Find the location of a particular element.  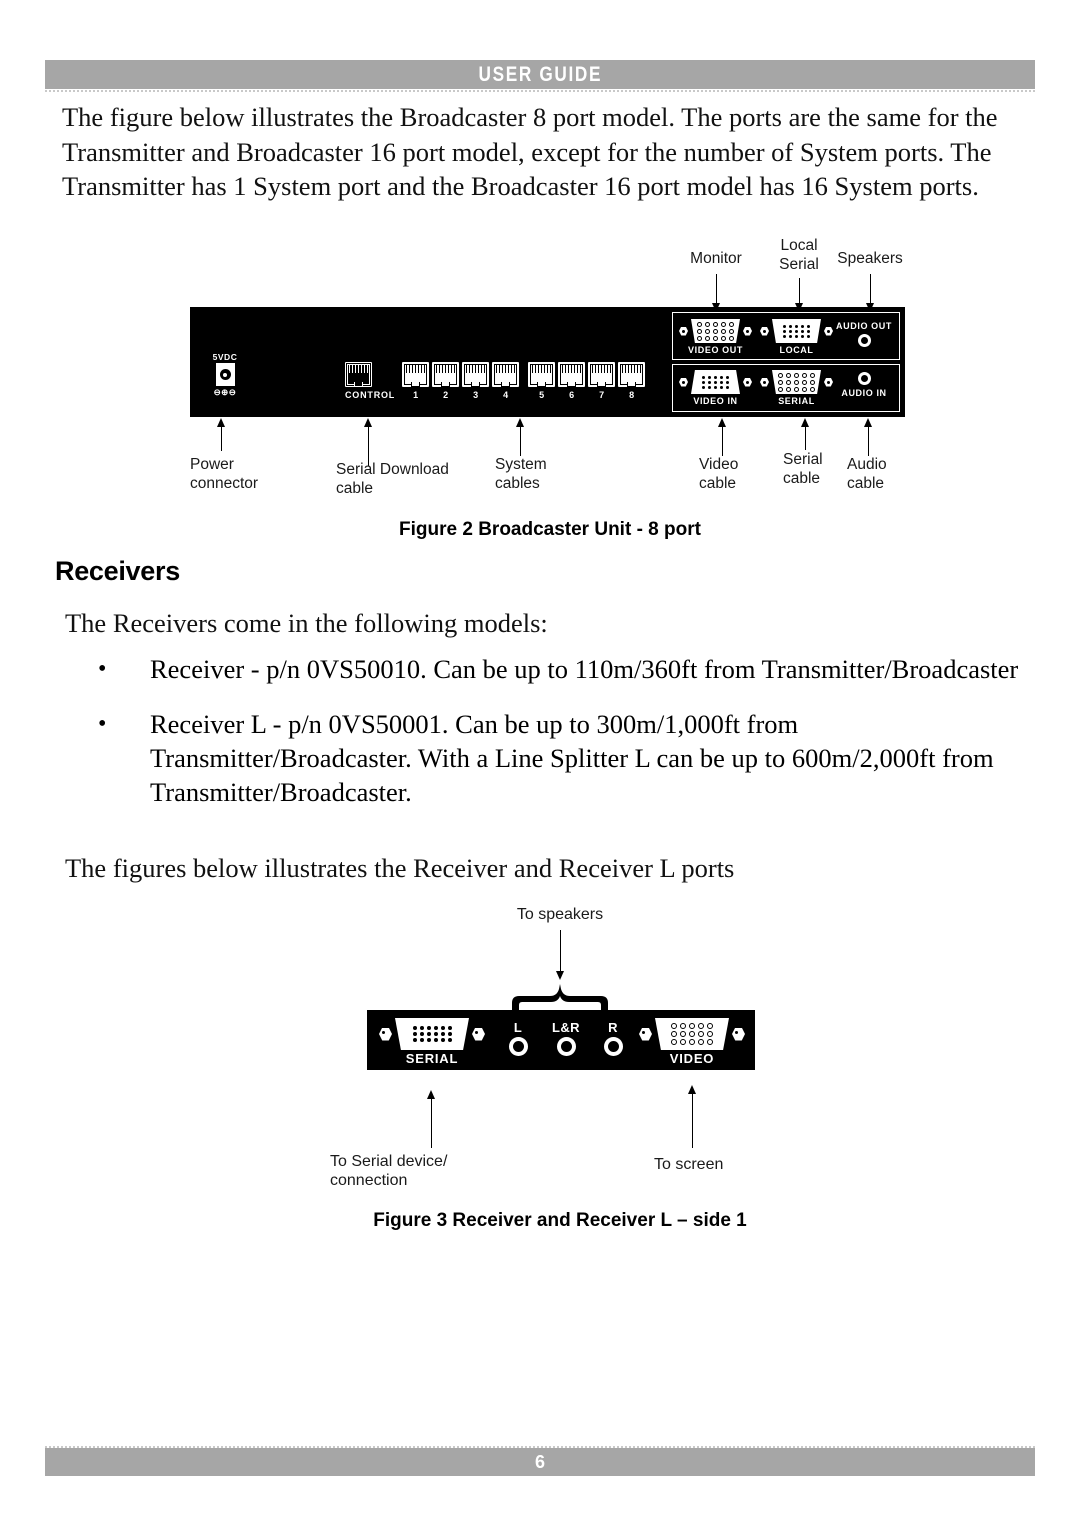

figure3-top-label-to-speakers: To speakers is located at coordinates (560, 914).